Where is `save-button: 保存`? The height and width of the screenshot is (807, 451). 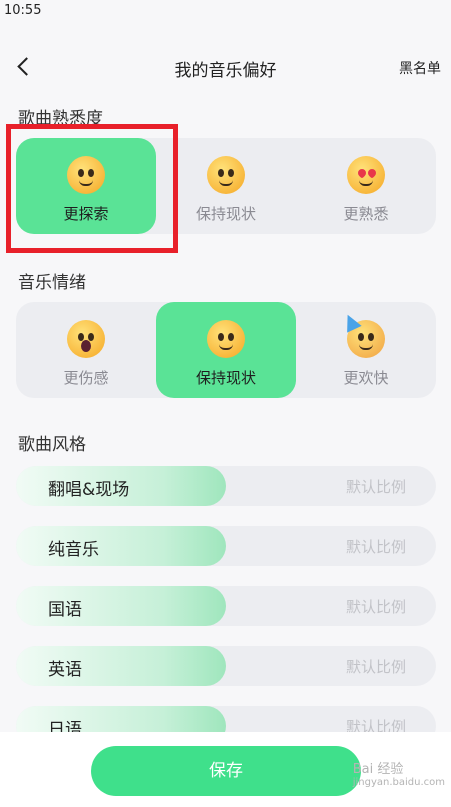 save-button: 保存 is located at coordinates (226, 771).